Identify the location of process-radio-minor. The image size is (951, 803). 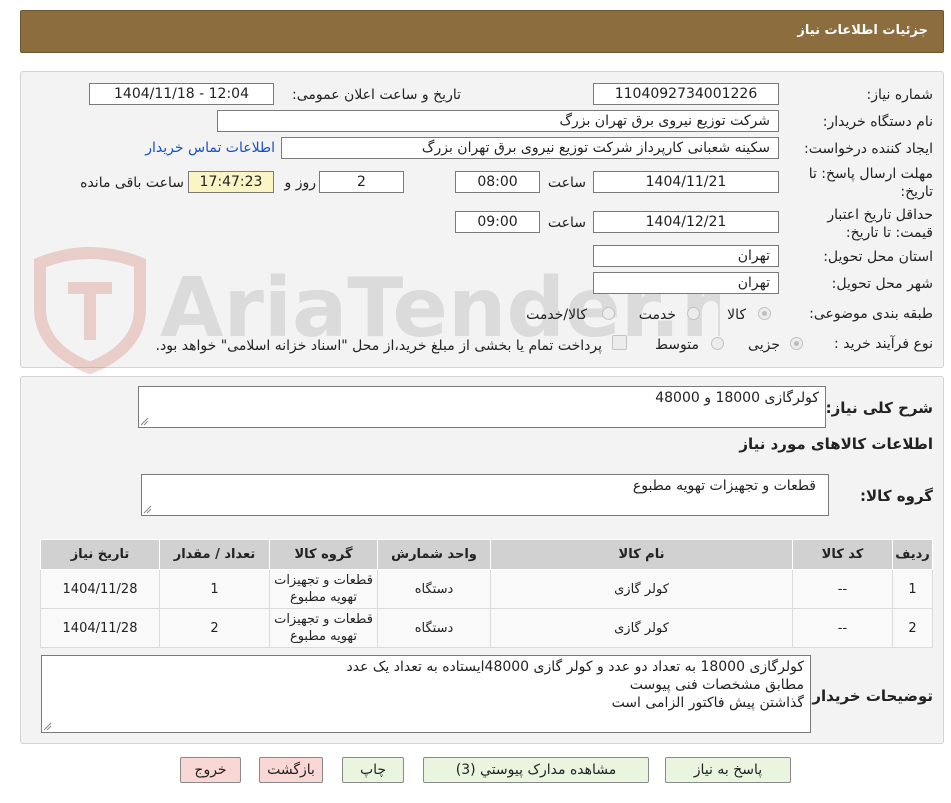
(796, 343).